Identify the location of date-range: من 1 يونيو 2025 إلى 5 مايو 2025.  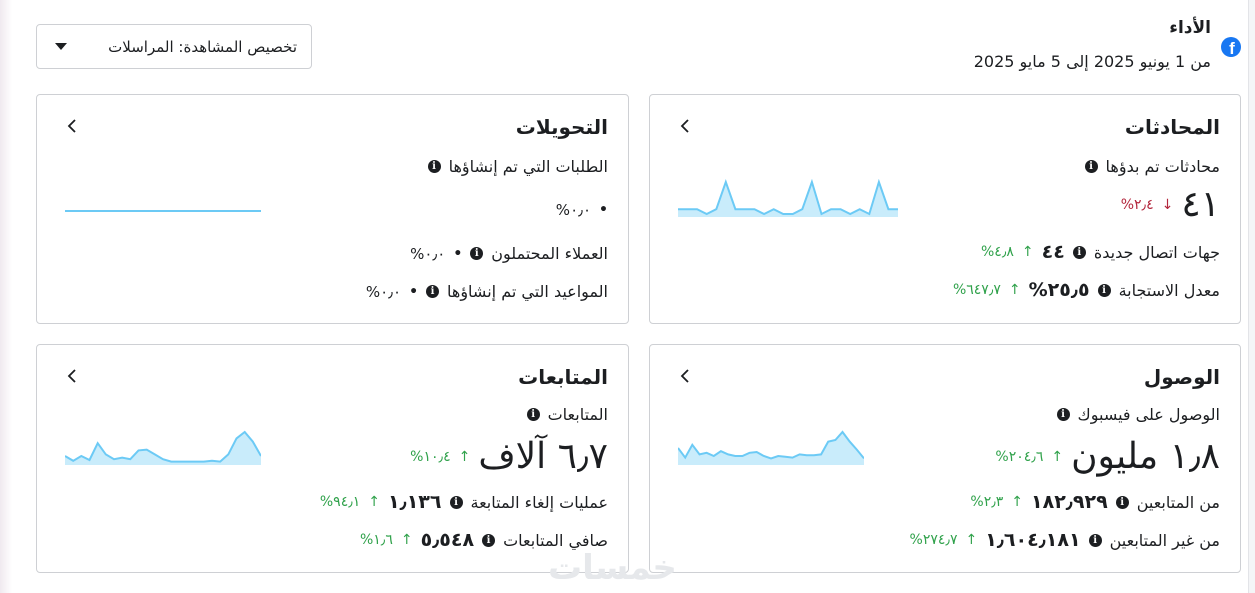
(1092, 61).